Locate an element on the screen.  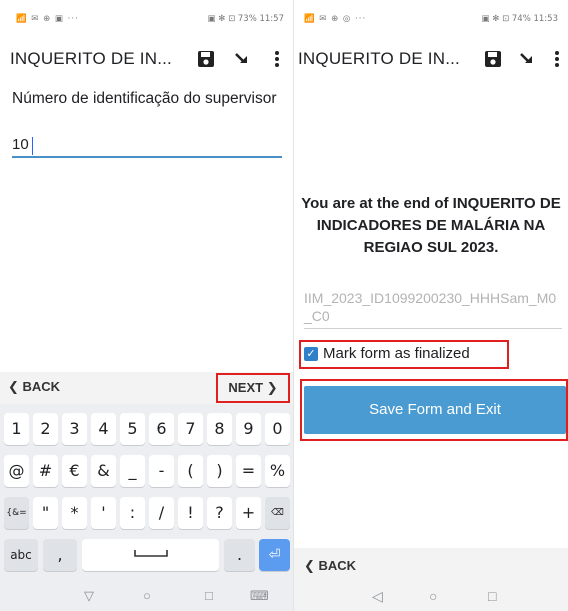
keyboard-key: 1 is located at coordinates (16, 429).